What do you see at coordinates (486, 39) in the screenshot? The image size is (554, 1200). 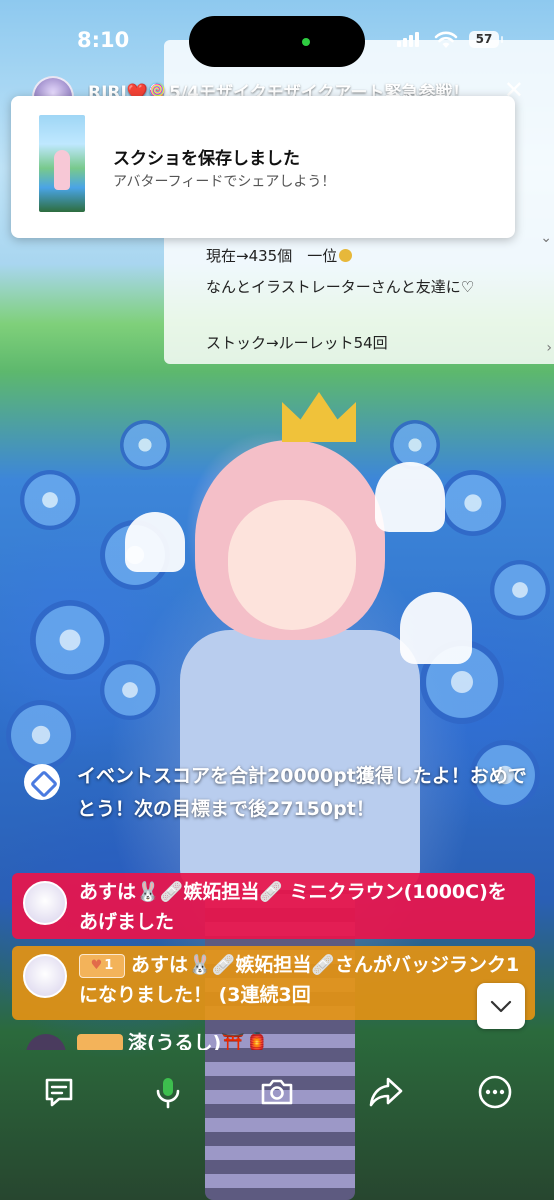 I see `battery-indicator: 57` at bounding box center [486, 39].